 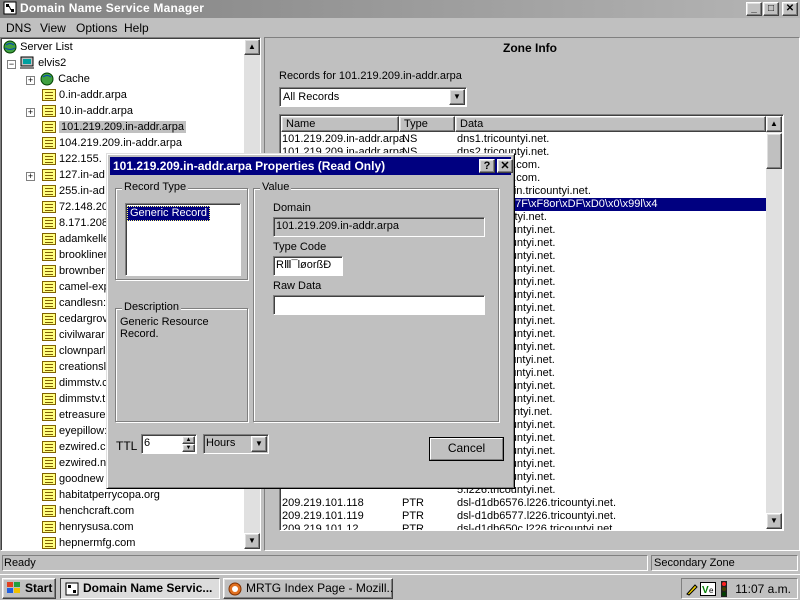 What do you see at coordinates (88, 542) in the screenshot?
I see `tree-zone-item: hepnermfg.com` at bounding box center [88, 542].